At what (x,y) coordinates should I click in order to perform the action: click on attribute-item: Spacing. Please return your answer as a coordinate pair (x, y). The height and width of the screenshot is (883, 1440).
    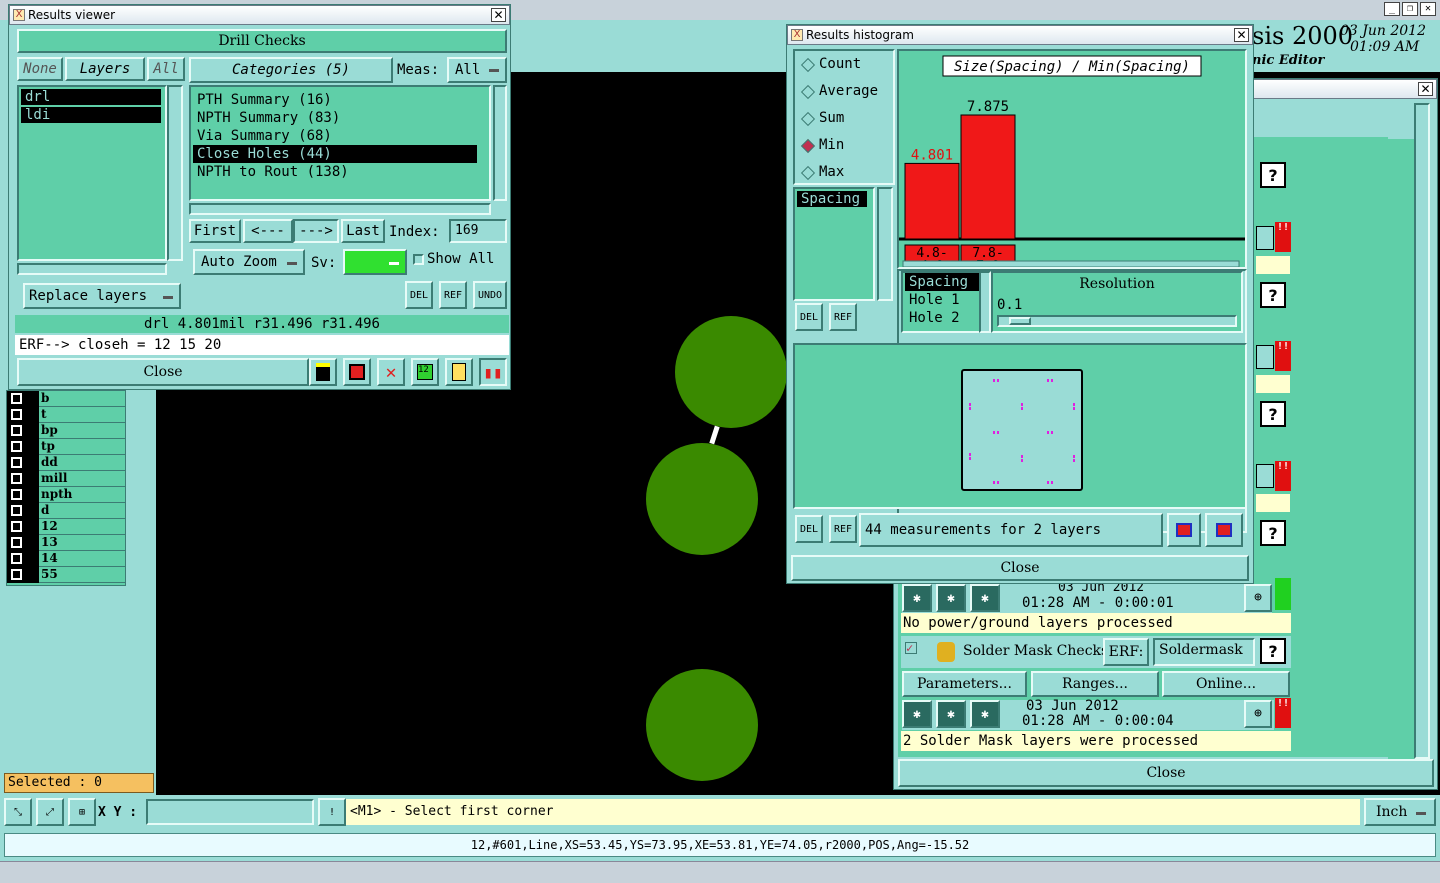
    Looking at the image, I should click on (942, 282).